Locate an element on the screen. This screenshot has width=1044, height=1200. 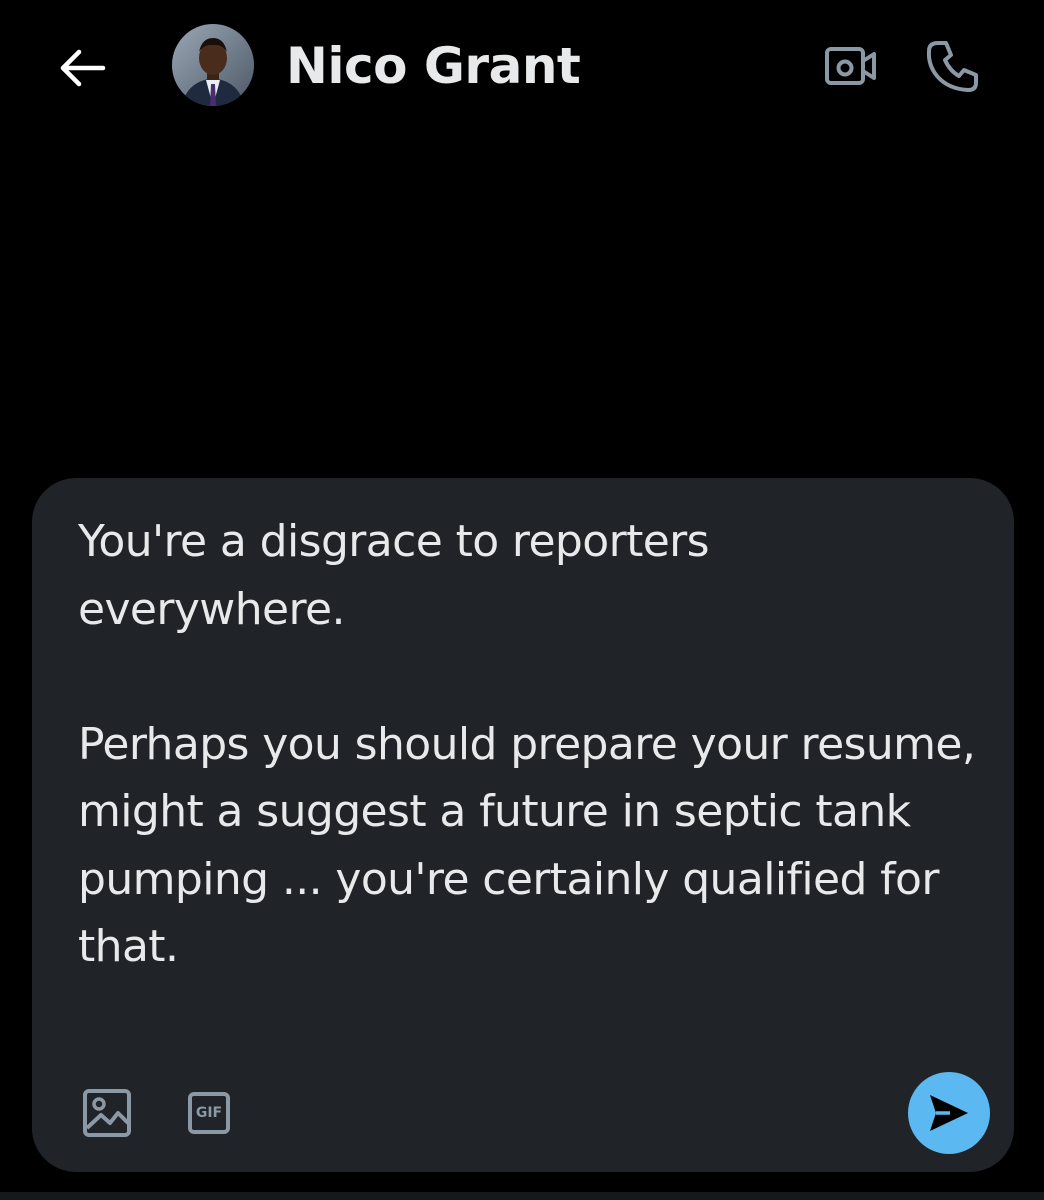
phone-icon is located at coordinates (952, 66).